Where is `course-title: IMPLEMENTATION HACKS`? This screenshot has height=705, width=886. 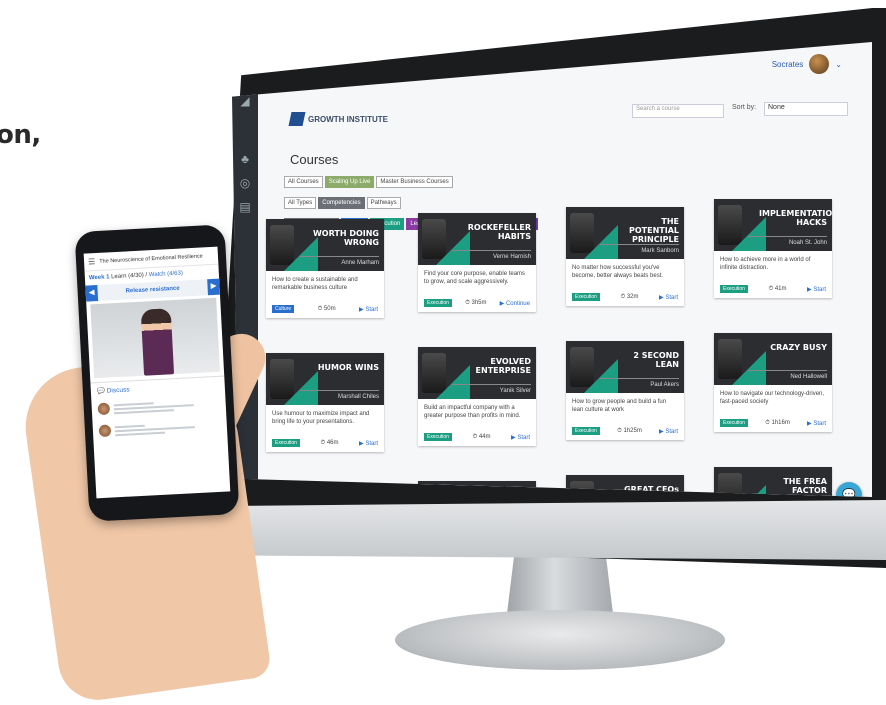 course-title: IMPLEMENTATION HACKS is located at coordinates (795, 218).